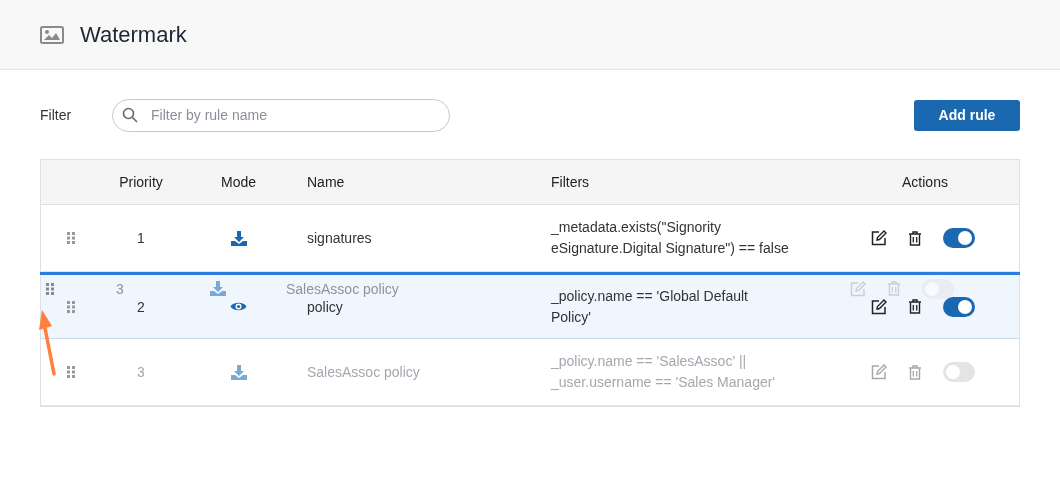  What do you see at coordinates (52, 34) in the screenshot?
I see `image-icon` at bounding box center [52, 34].